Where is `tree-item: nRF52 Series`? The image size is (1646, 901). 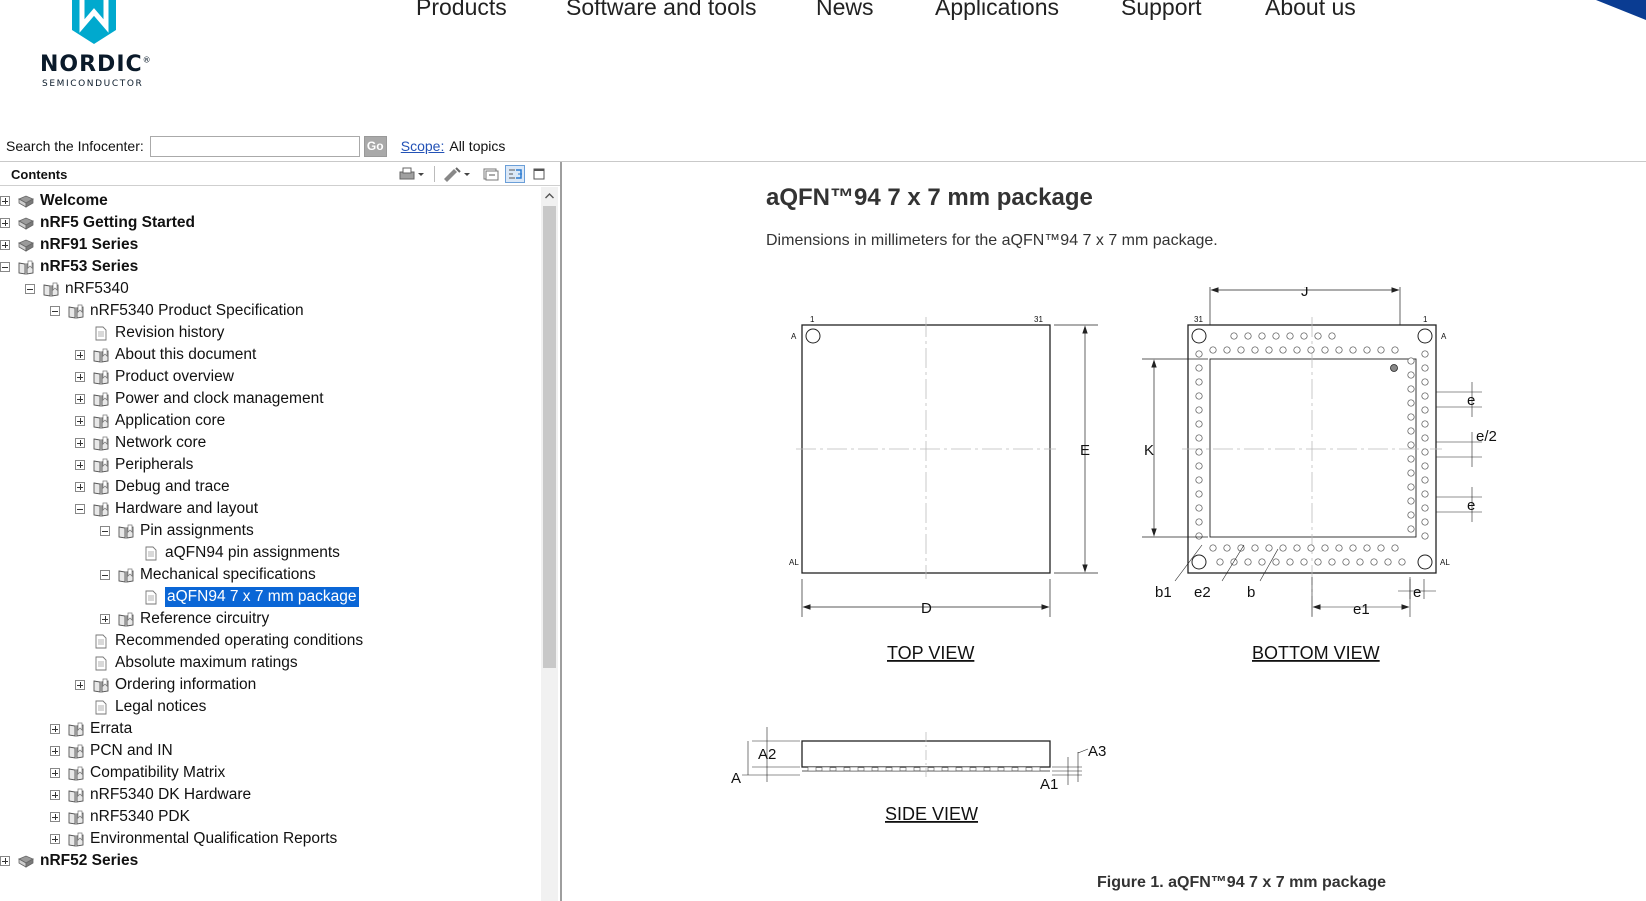 tree-item: nRF52 Series is located at coordinates (69, 861).